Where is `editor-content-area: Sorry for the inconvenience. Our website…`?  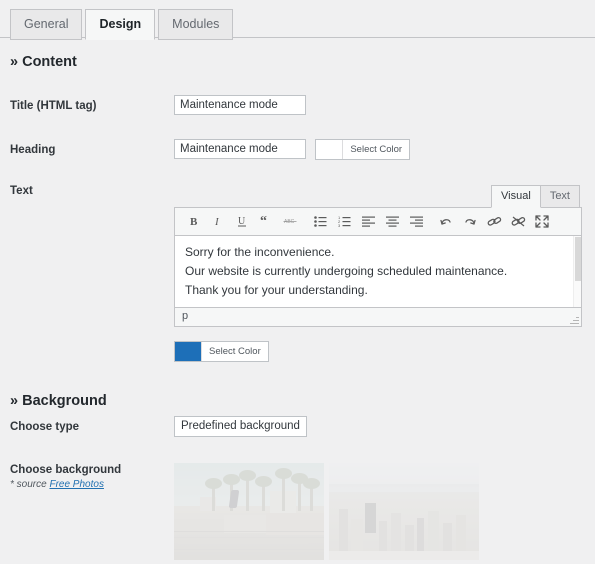 editor-content-area: Sorry for the inconvenience. Our website… is located at coordinates (378, 272).